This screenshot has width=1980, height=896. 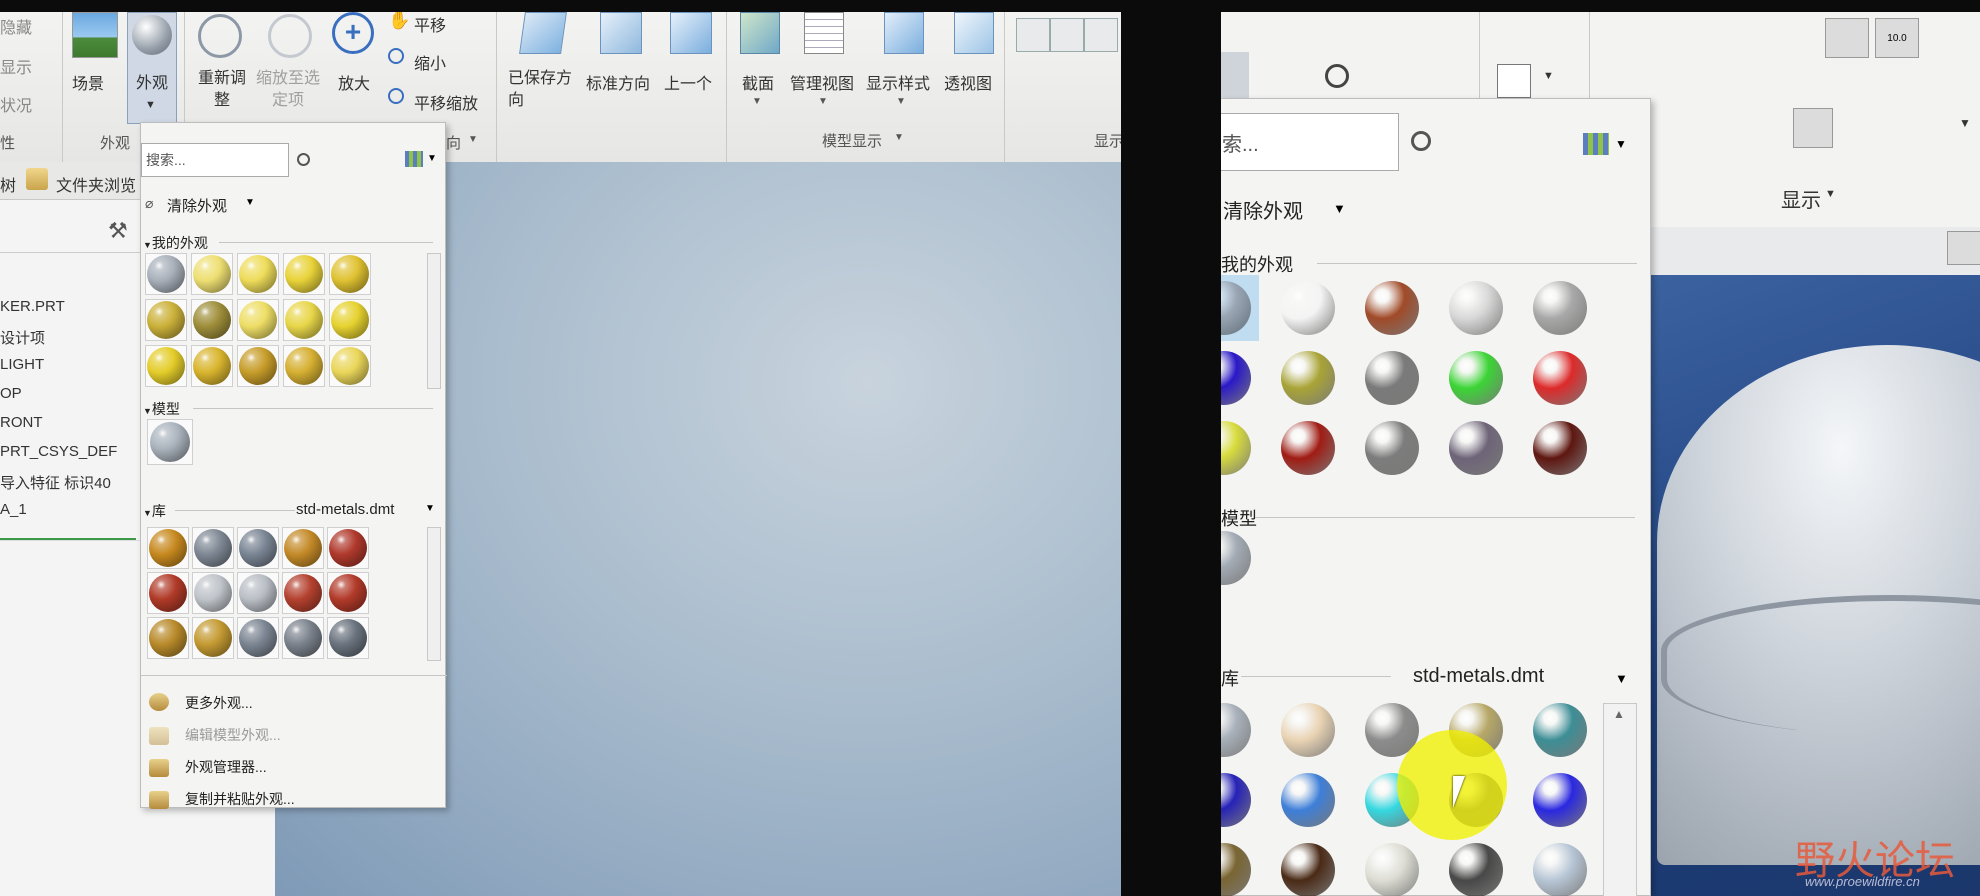 What do you see at coordinates (55, 482) in the screenshot?
I see `tree-item: 导入特征 标识40` at bounding box center [55, 482].